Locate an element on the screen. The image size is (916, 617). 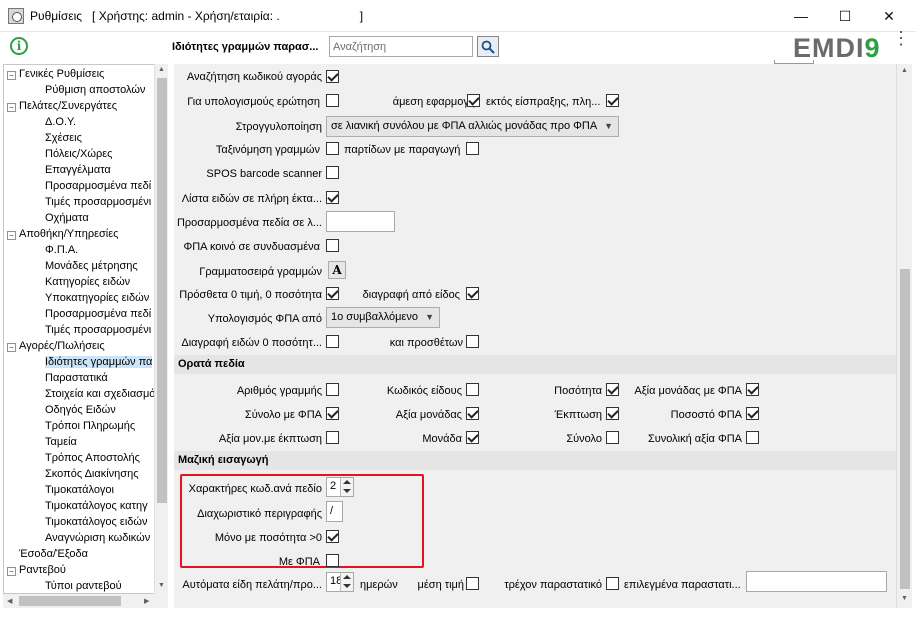
tree-item-label: Οδηγός Ειδών is located at coordinates (80, 410).